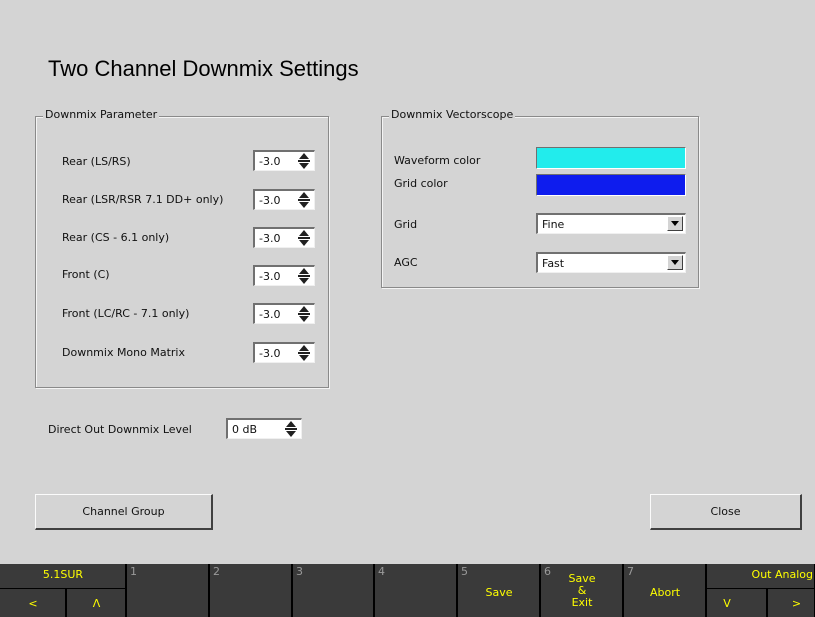 This screenshot has height=617, width=815. I want to click on softkey-4: 4, so click(416, 590).